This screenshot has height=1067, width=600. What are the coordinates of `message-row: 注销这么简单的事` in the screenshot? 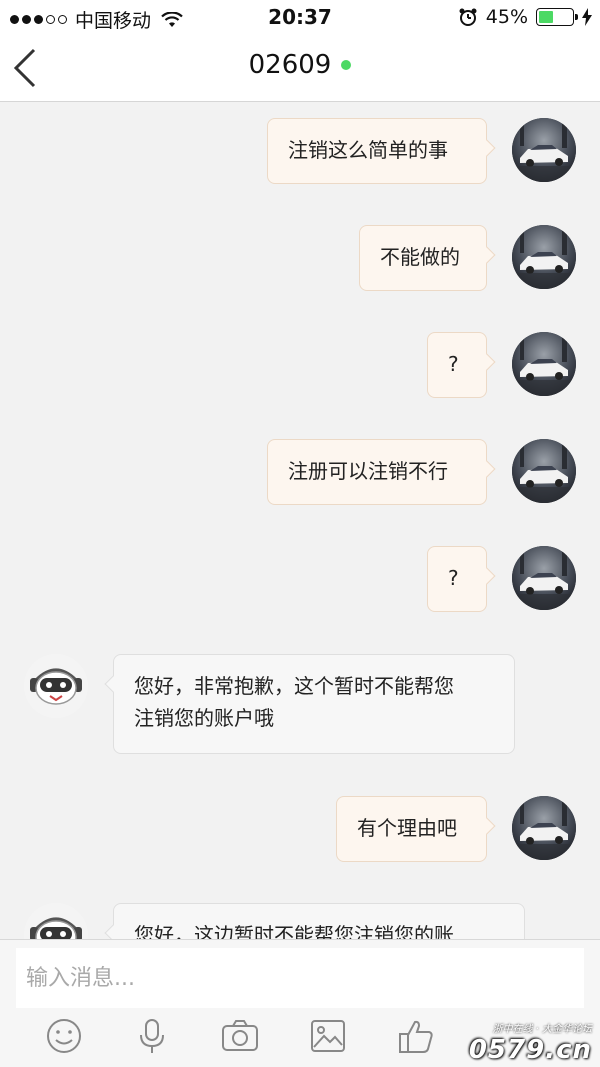 It's located at (300, 151).